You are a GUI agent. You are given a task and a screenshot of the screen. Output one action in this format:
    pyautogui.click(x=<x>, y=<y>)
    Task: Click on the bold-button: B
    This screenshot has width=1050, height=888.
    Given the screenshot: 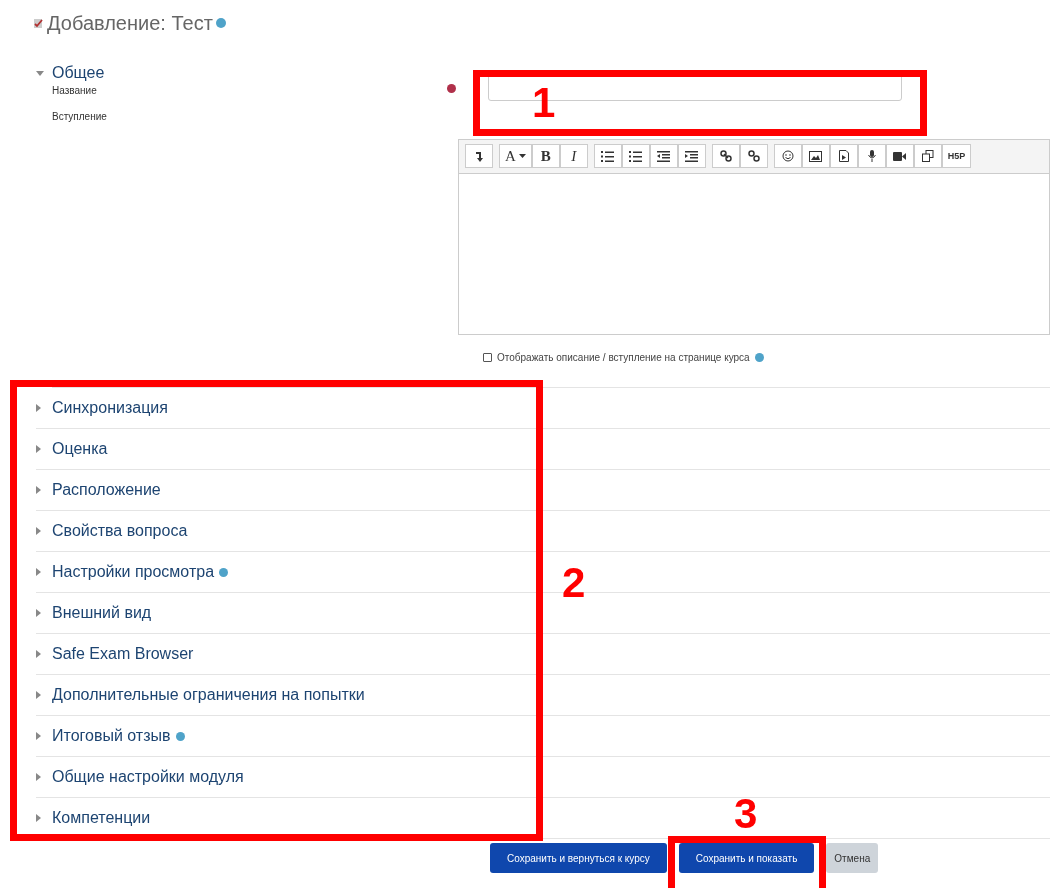 What is the action you would take?
    pyautogui.click(x=545, y=156)
    